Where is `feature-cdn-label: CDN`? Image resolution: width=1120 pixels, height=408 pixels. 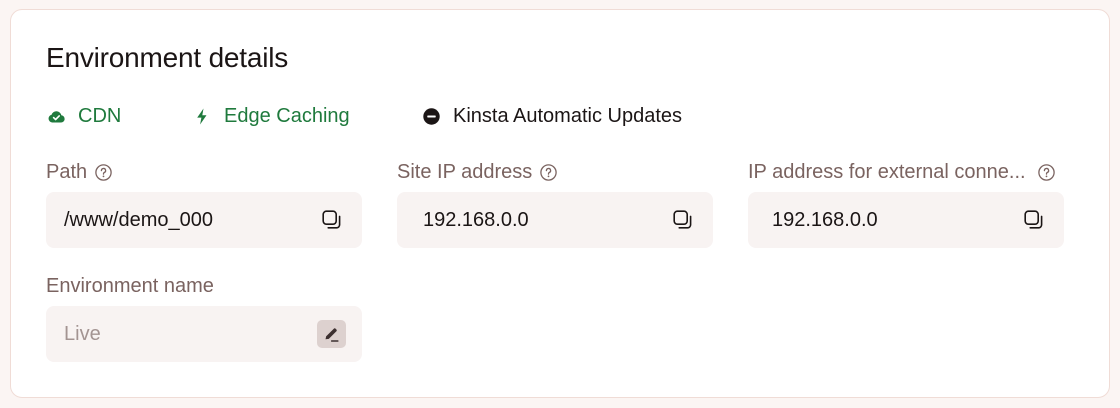
feature-cdn-label: CDN is located at coordinates (100, 115).